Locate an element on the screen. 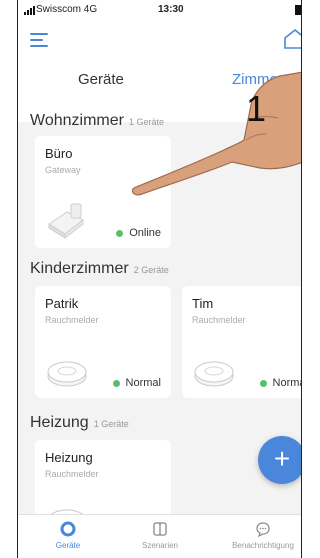  add-button: + is located at coordinates (279, 460).